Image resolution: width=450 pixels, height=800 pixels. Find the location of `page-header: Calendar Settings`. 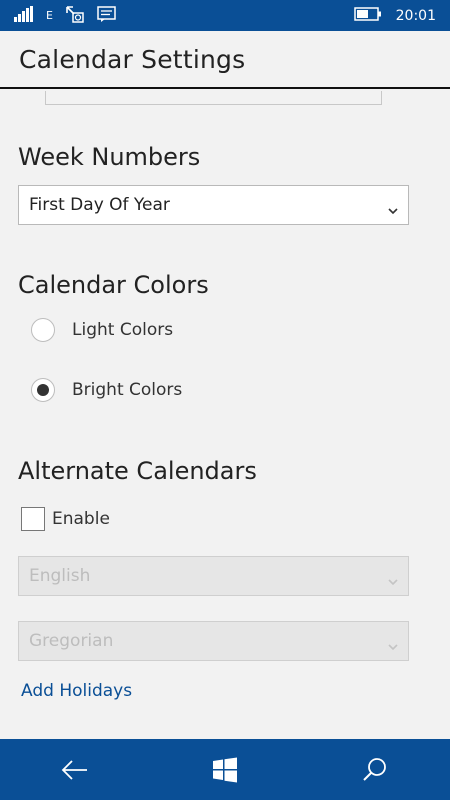

page-header: Calendar Settings is located at coordinates (225, 60).